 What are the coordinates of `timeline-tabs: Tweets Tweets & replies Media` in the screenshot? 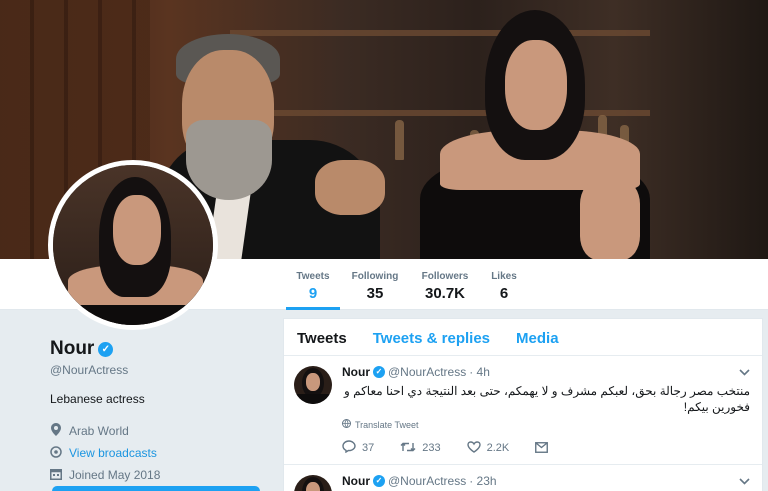 It's located at (523, 337).